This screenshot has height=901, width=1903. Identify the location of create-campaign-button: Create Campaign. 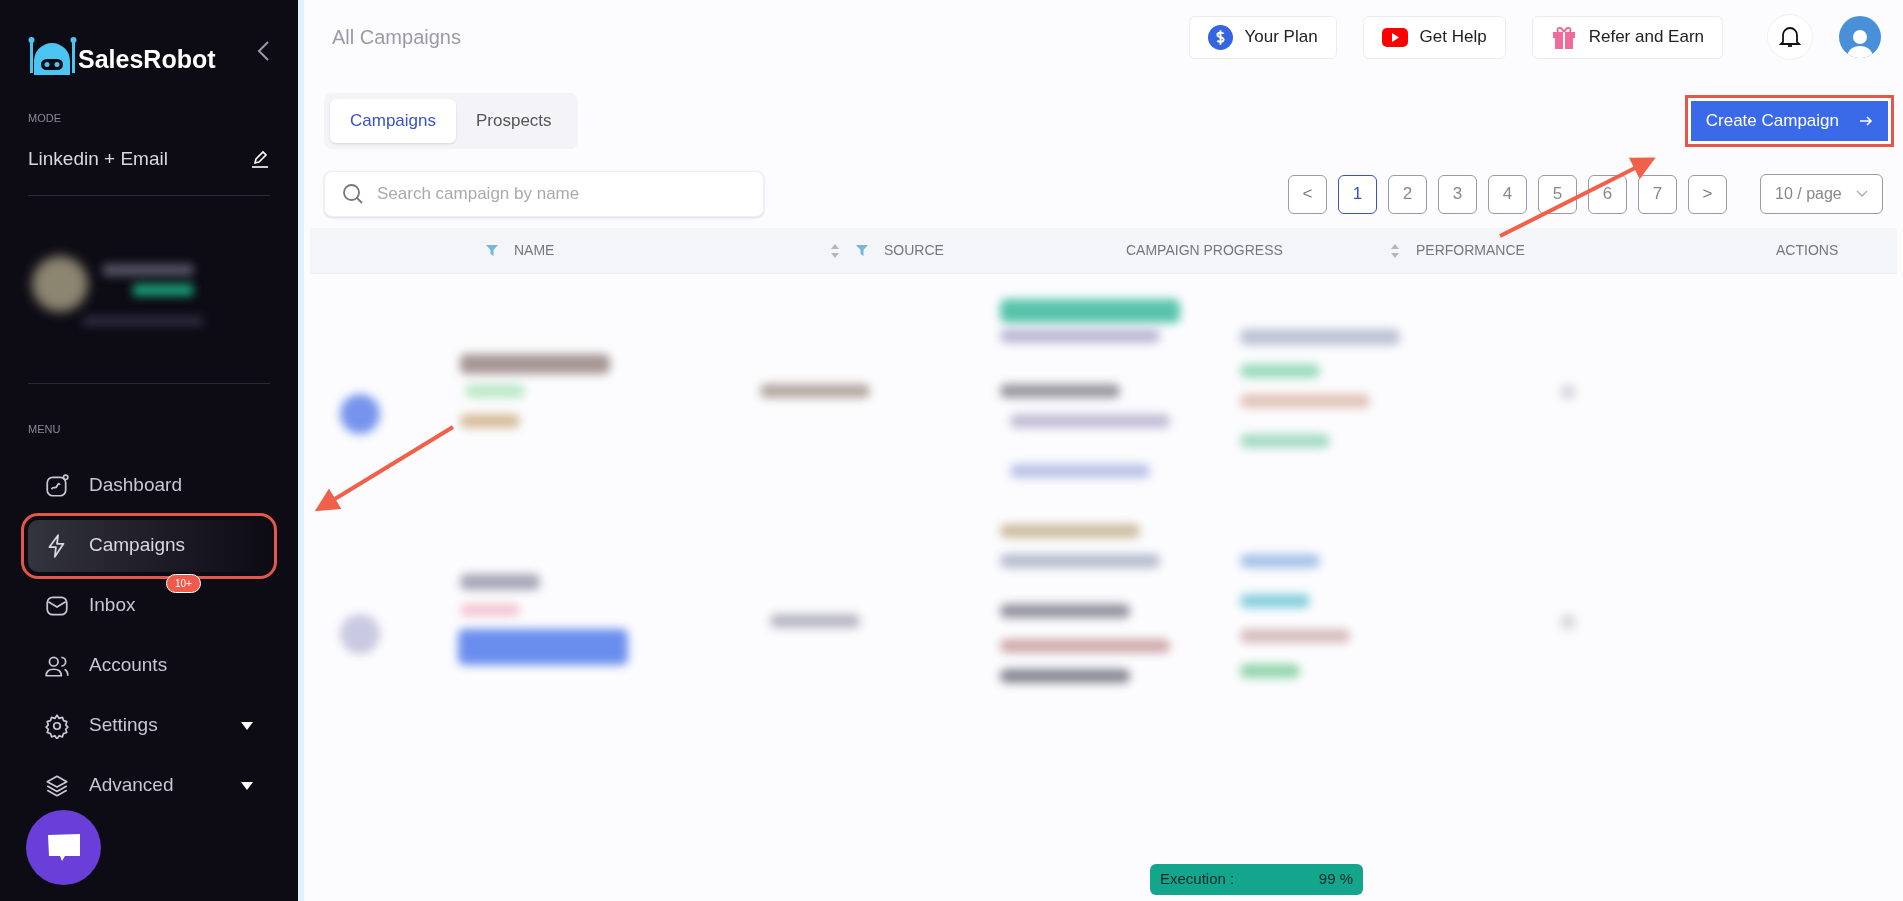
(1789, 121).